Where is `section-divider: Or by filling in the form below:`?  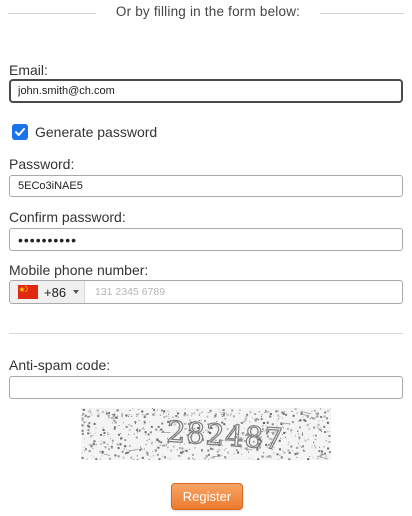 section-divider: Or by filling in the form below: is located at coordinates (206, 13).